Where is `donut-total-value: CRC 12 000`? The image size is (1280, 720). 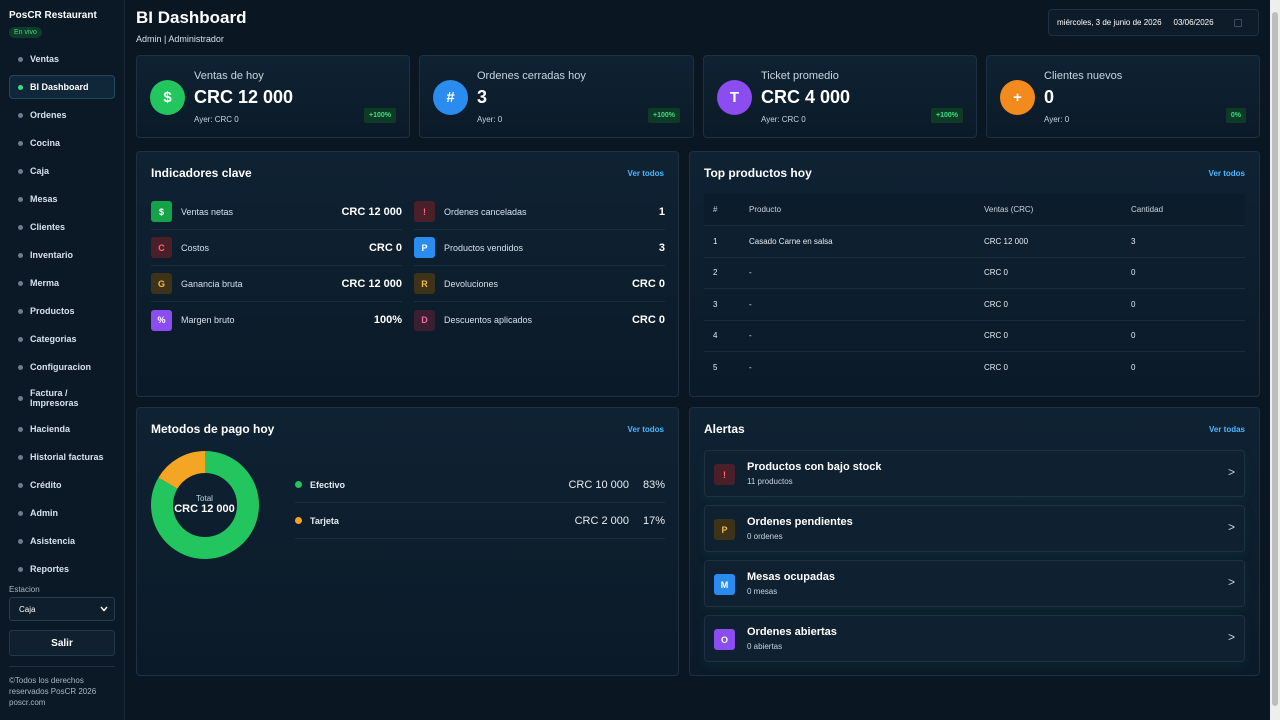 donut-total-value: CRC 12 000 is located at coordinates (204, 509).